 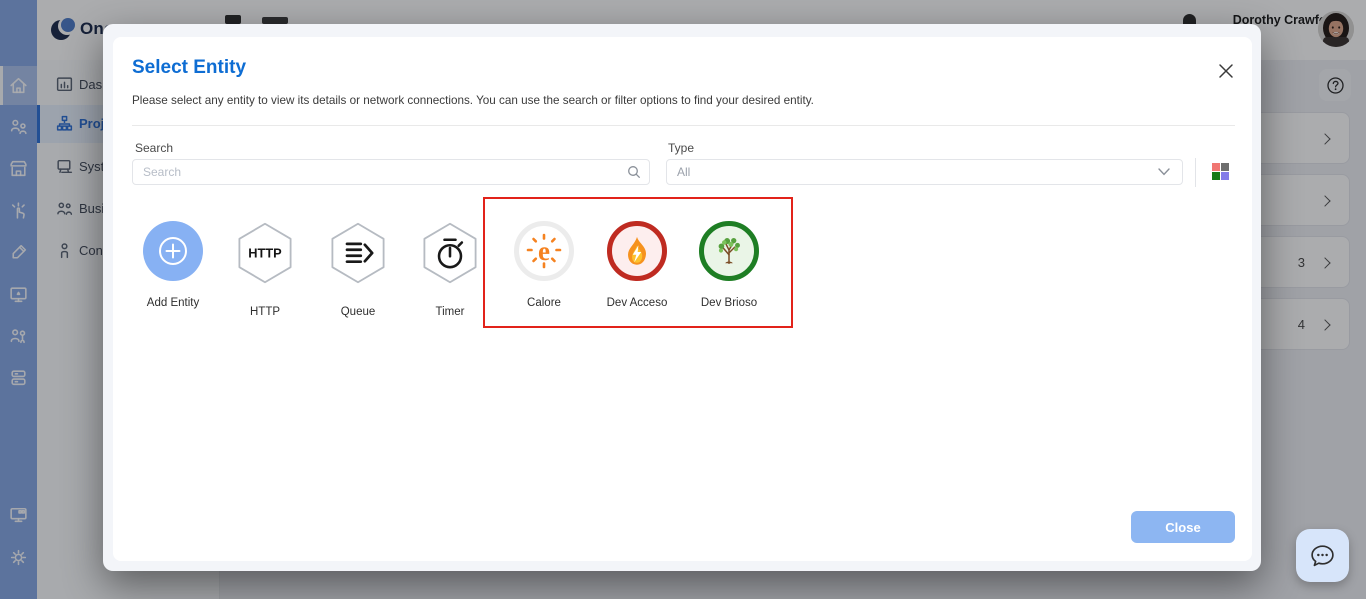 I want to click on svg-text: e, so click(x=544, y=251).